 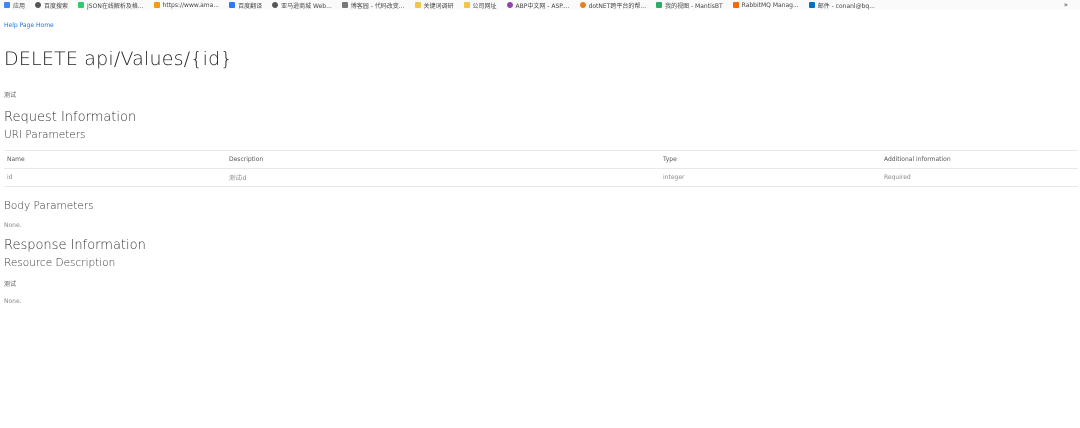 What do you see at coordinates (118, 59) in the screenshot?
I see `page-title: DELETE api/Values/{id}` at bounding box center [118, 59].